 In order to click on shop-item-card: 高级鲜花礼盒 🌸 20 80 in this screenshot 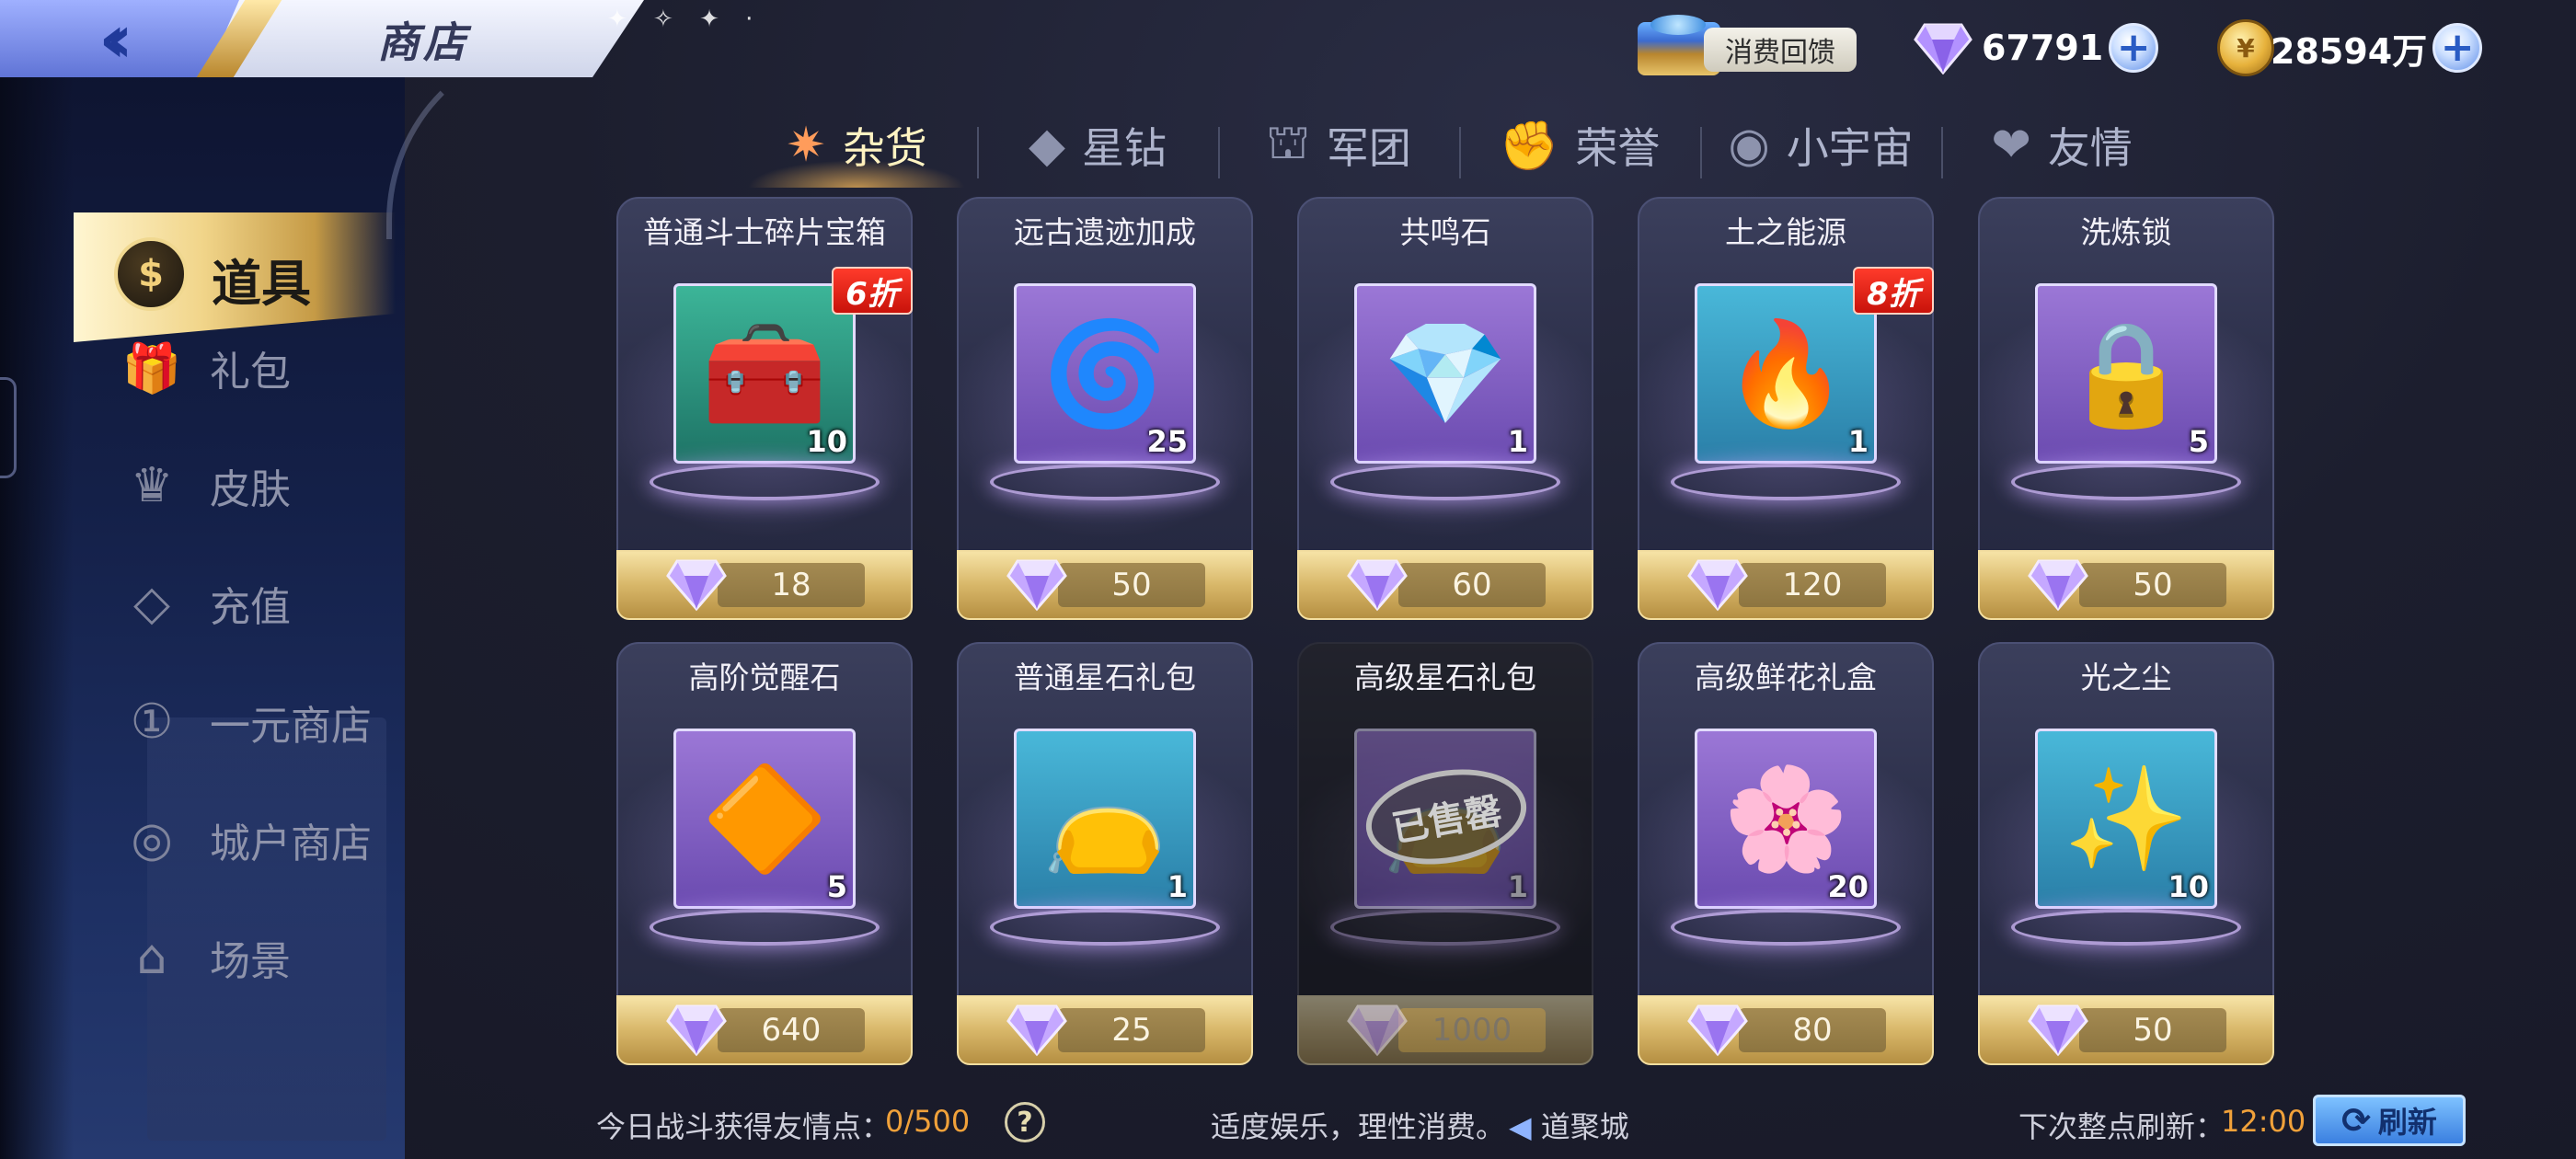, I will do `click(1786, 853)`.